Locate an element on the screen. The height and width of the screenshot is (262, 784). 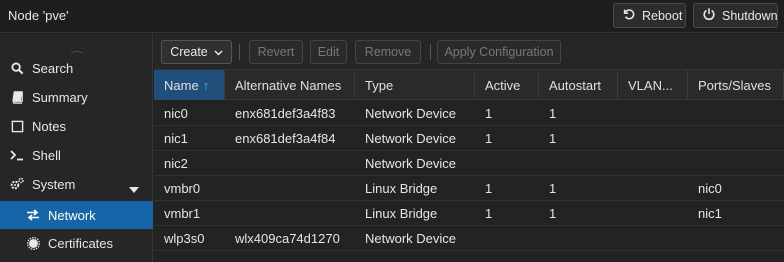
column-header-label: Autostart is located at coordinates (575, 85).